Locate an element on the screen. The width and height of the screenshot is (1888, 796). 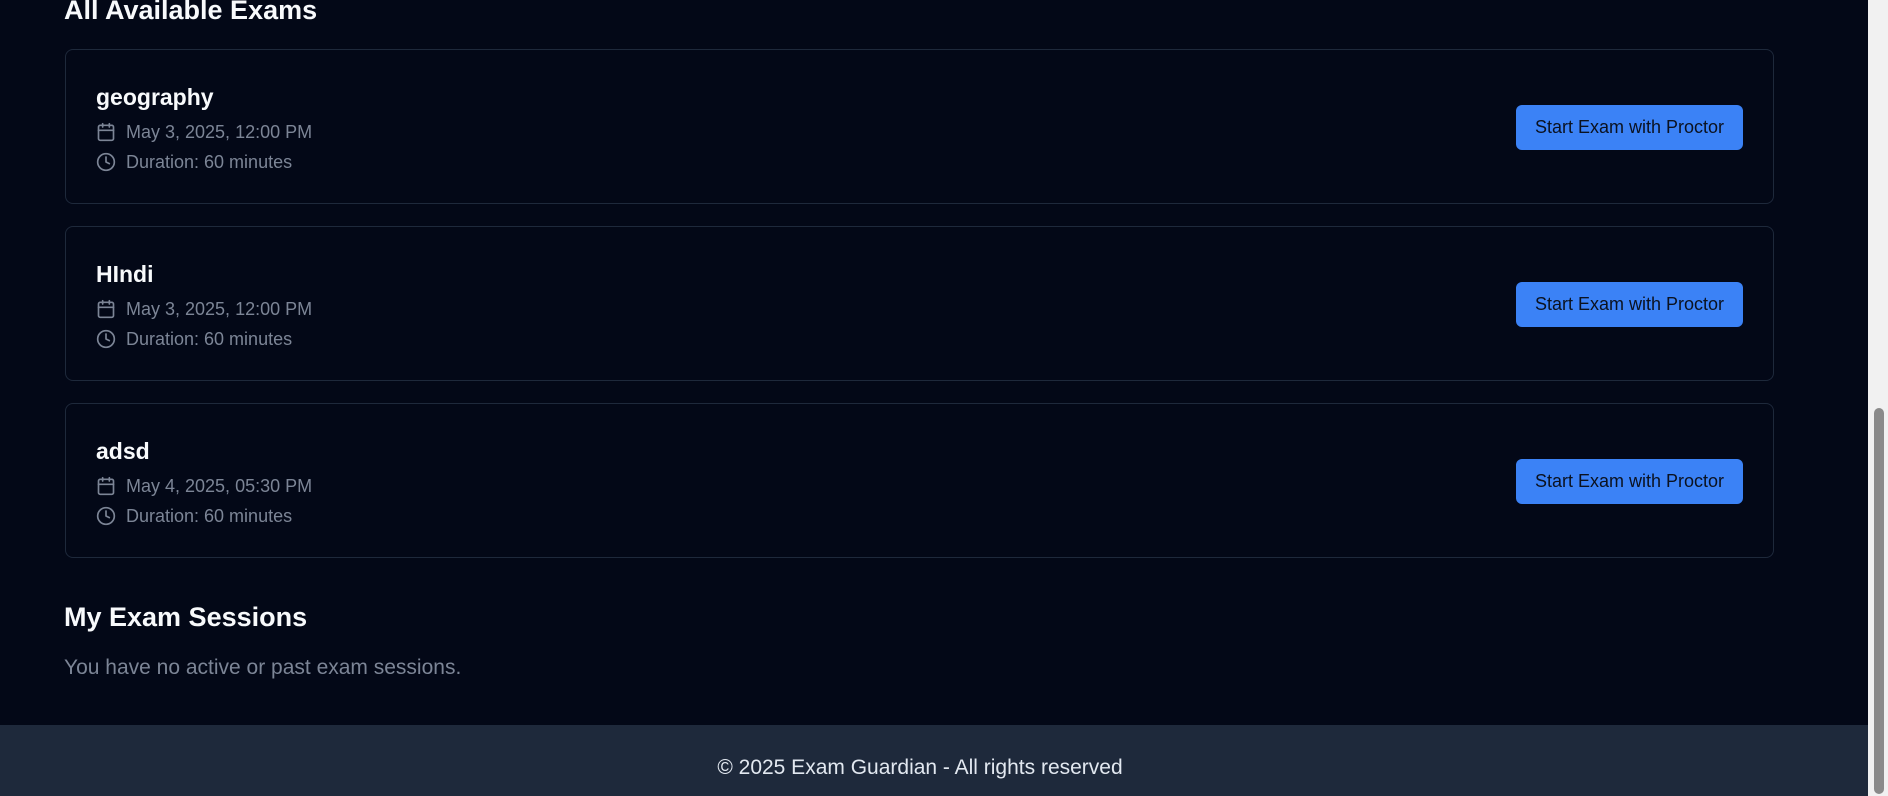
exam-sessions-heading: My Exam Sessions is located at coordinates (186, 617).